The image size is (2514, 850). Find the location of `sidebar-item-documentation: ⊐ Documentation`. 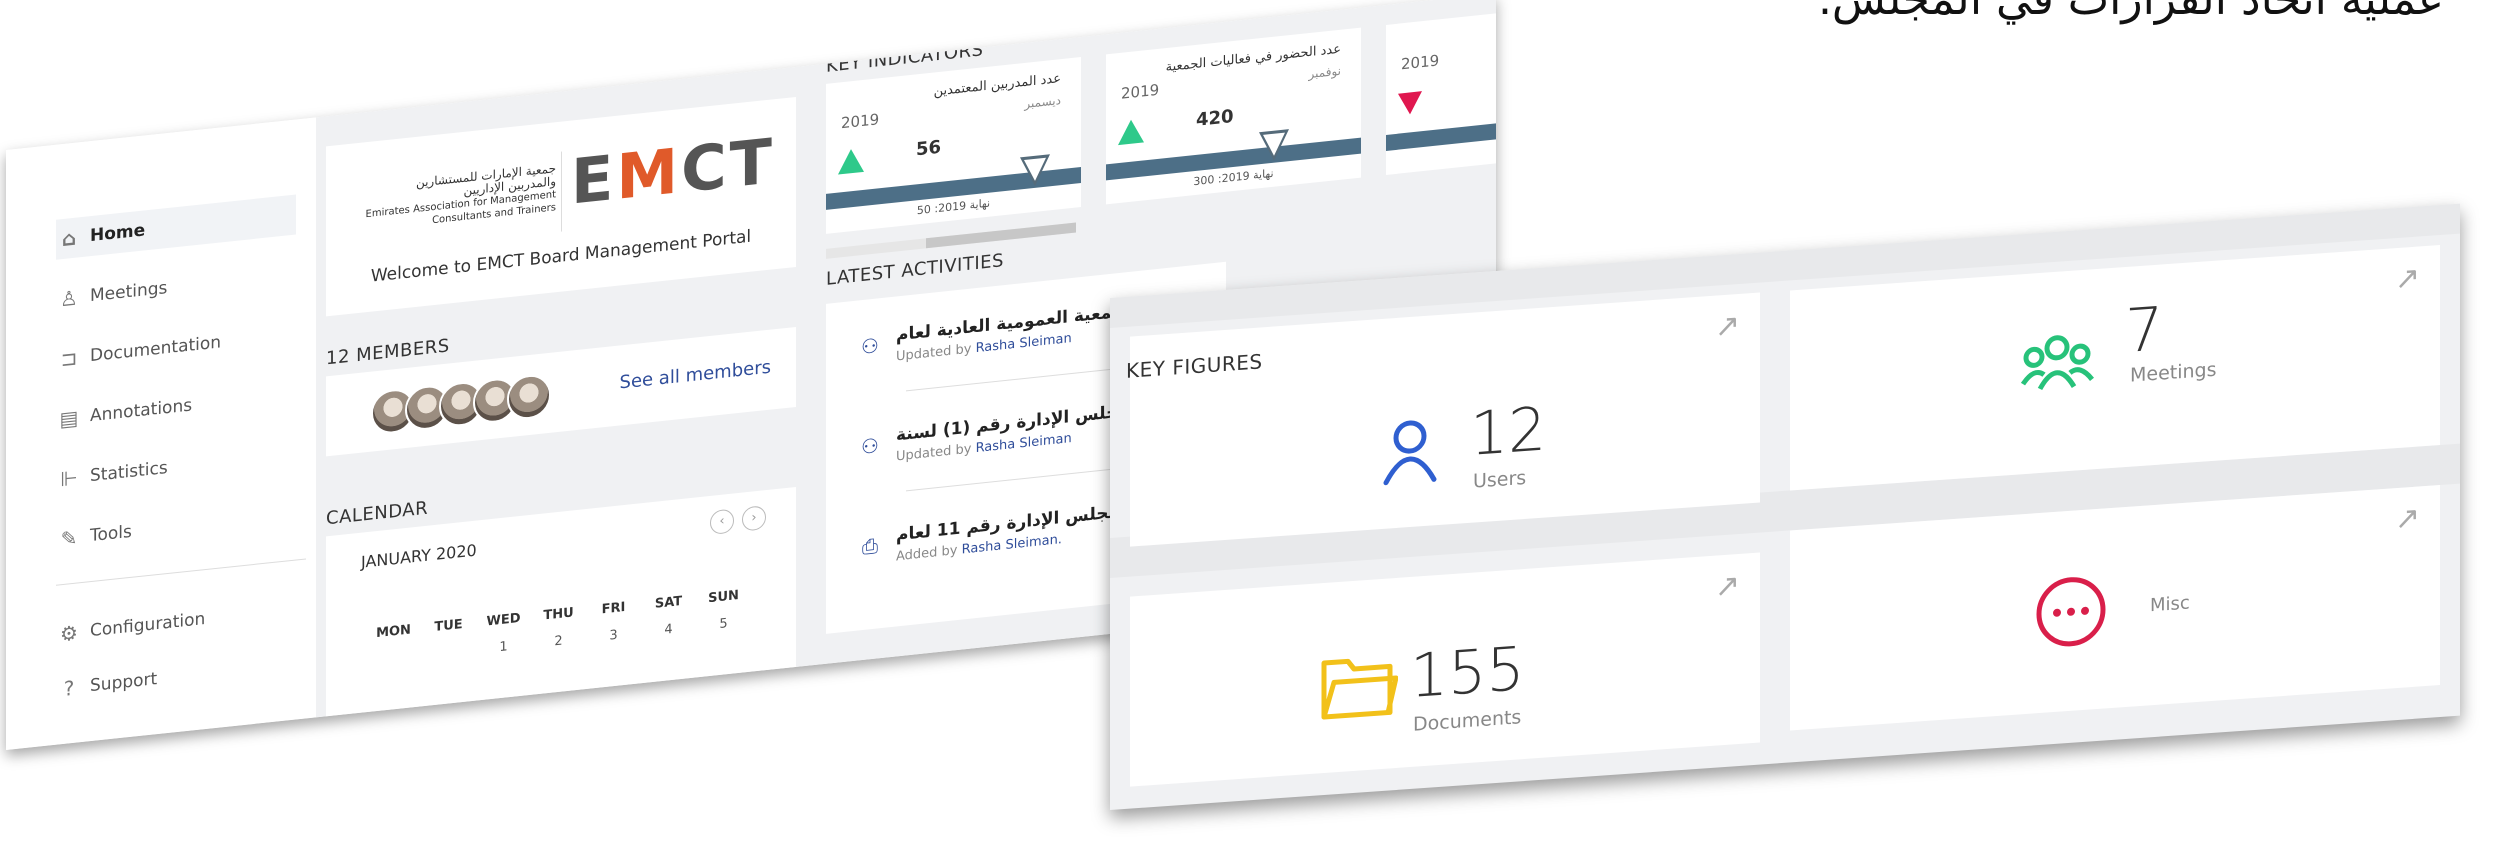

sidebar-item-documentation: ⊐ Documentation is located at coordinates (176, 347).